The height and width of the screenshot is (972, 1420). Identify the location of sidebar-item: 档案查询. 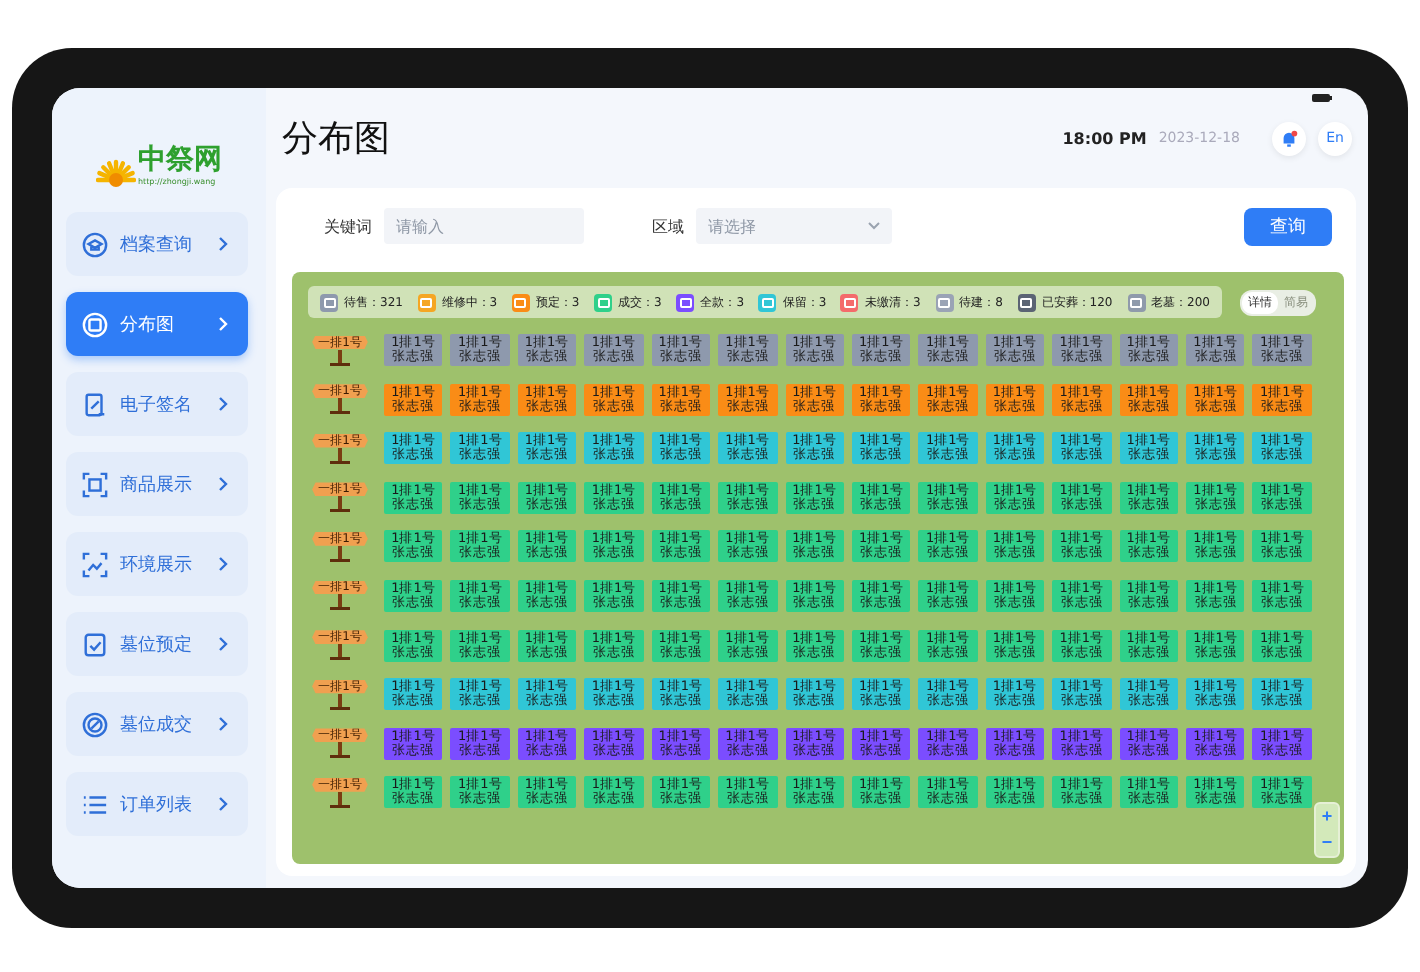
(157, 244).